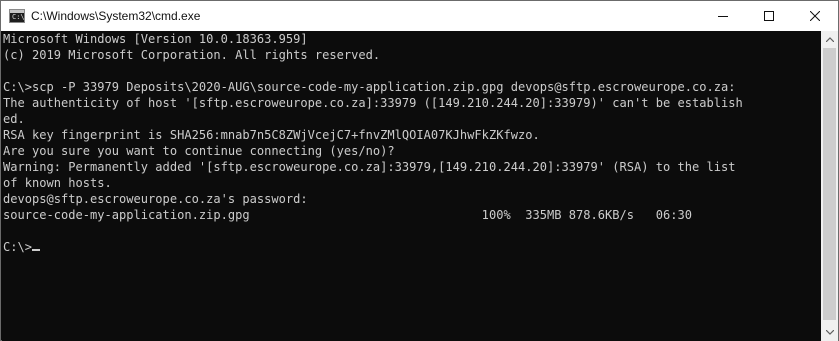  Describe the element at coordinates (412, 247) in the screenshot. I see `prompt-line: C:\>` at that location.